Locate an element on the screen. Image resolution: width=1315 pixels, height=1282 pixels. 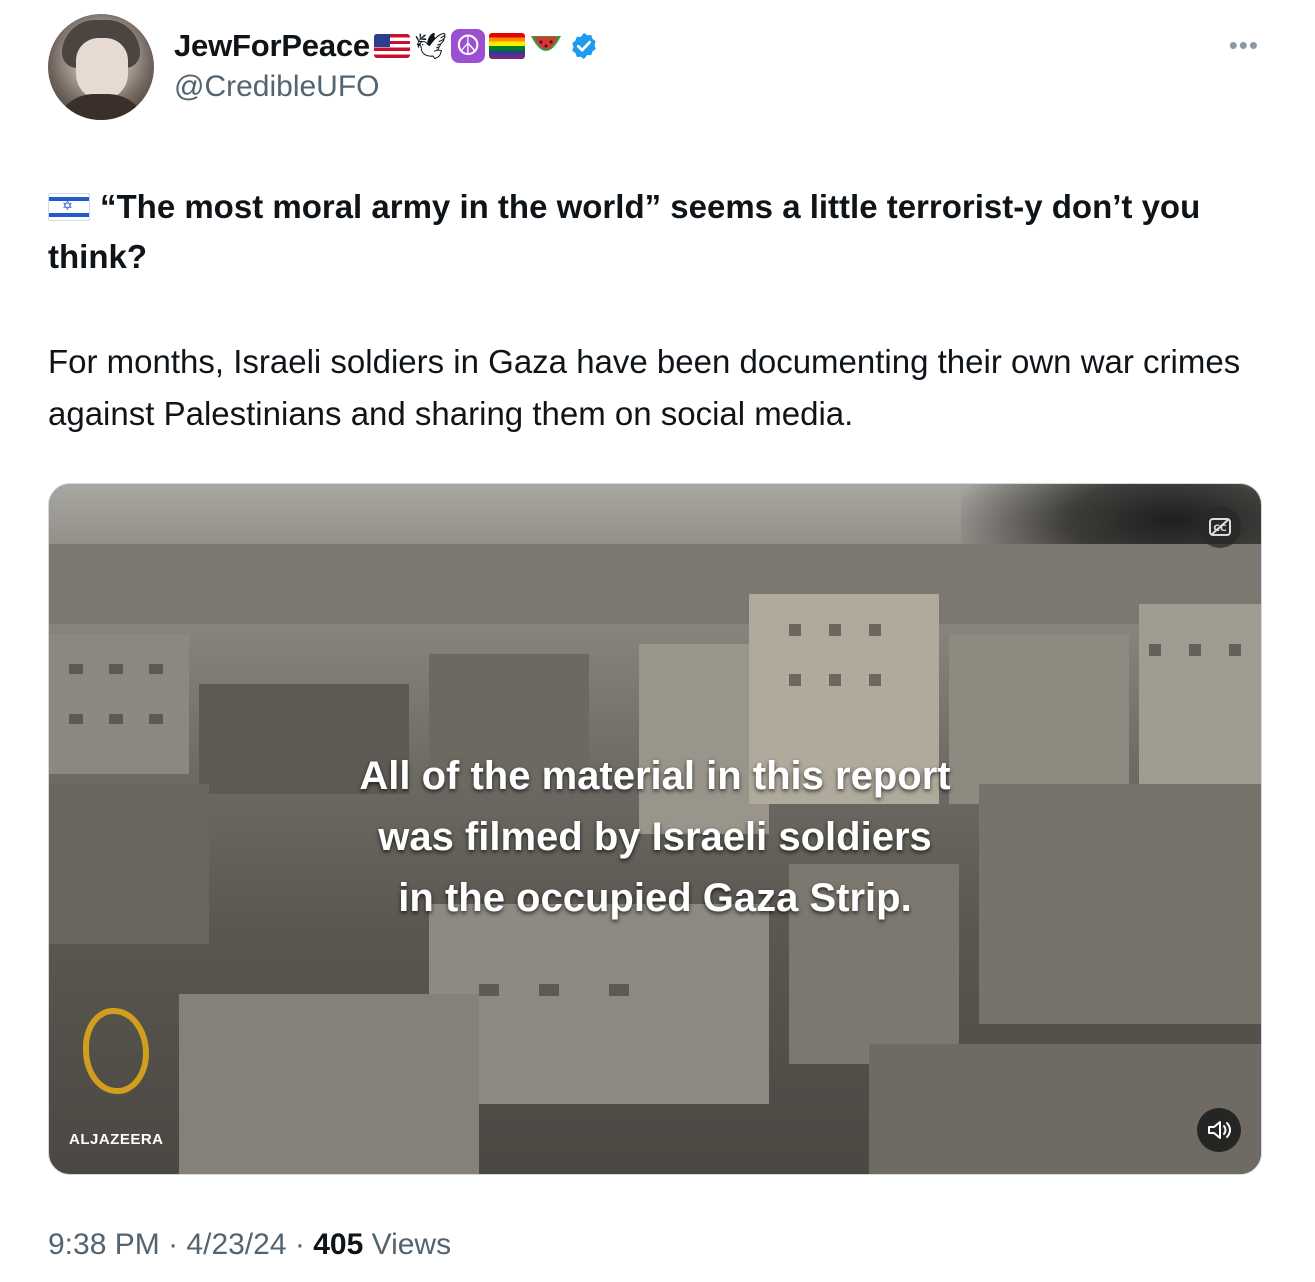
watermelon-icon is located at coordinates (546, 46).